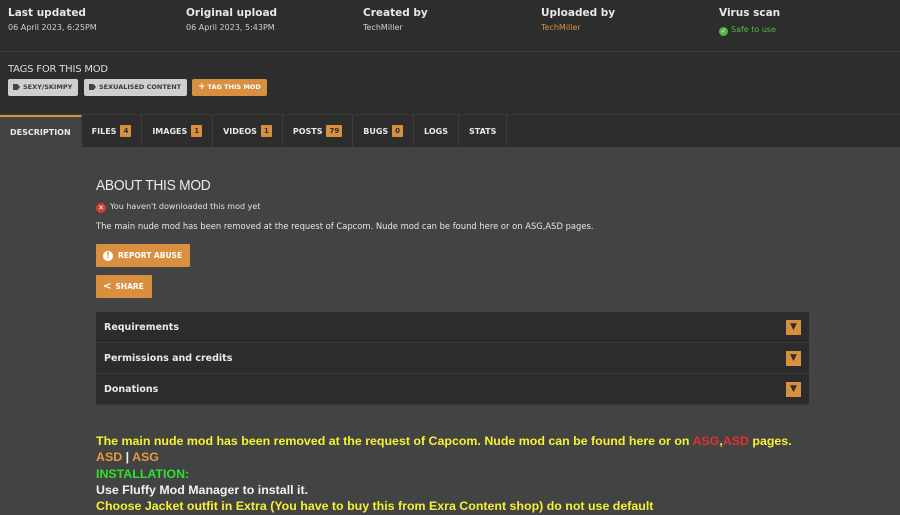 This screenshot has width=900, height=515. I want to click on count-badge: 79, so click(334, 131).